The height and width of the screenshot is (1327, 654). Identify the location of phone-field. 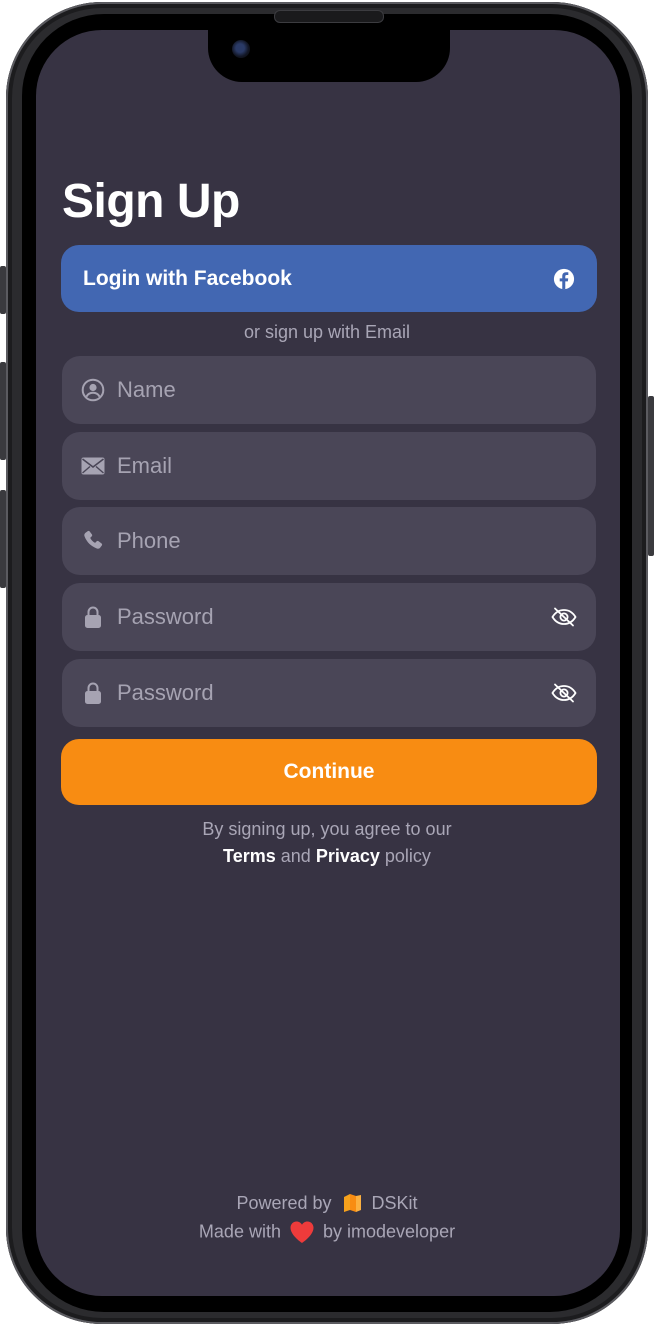
(329, 541).